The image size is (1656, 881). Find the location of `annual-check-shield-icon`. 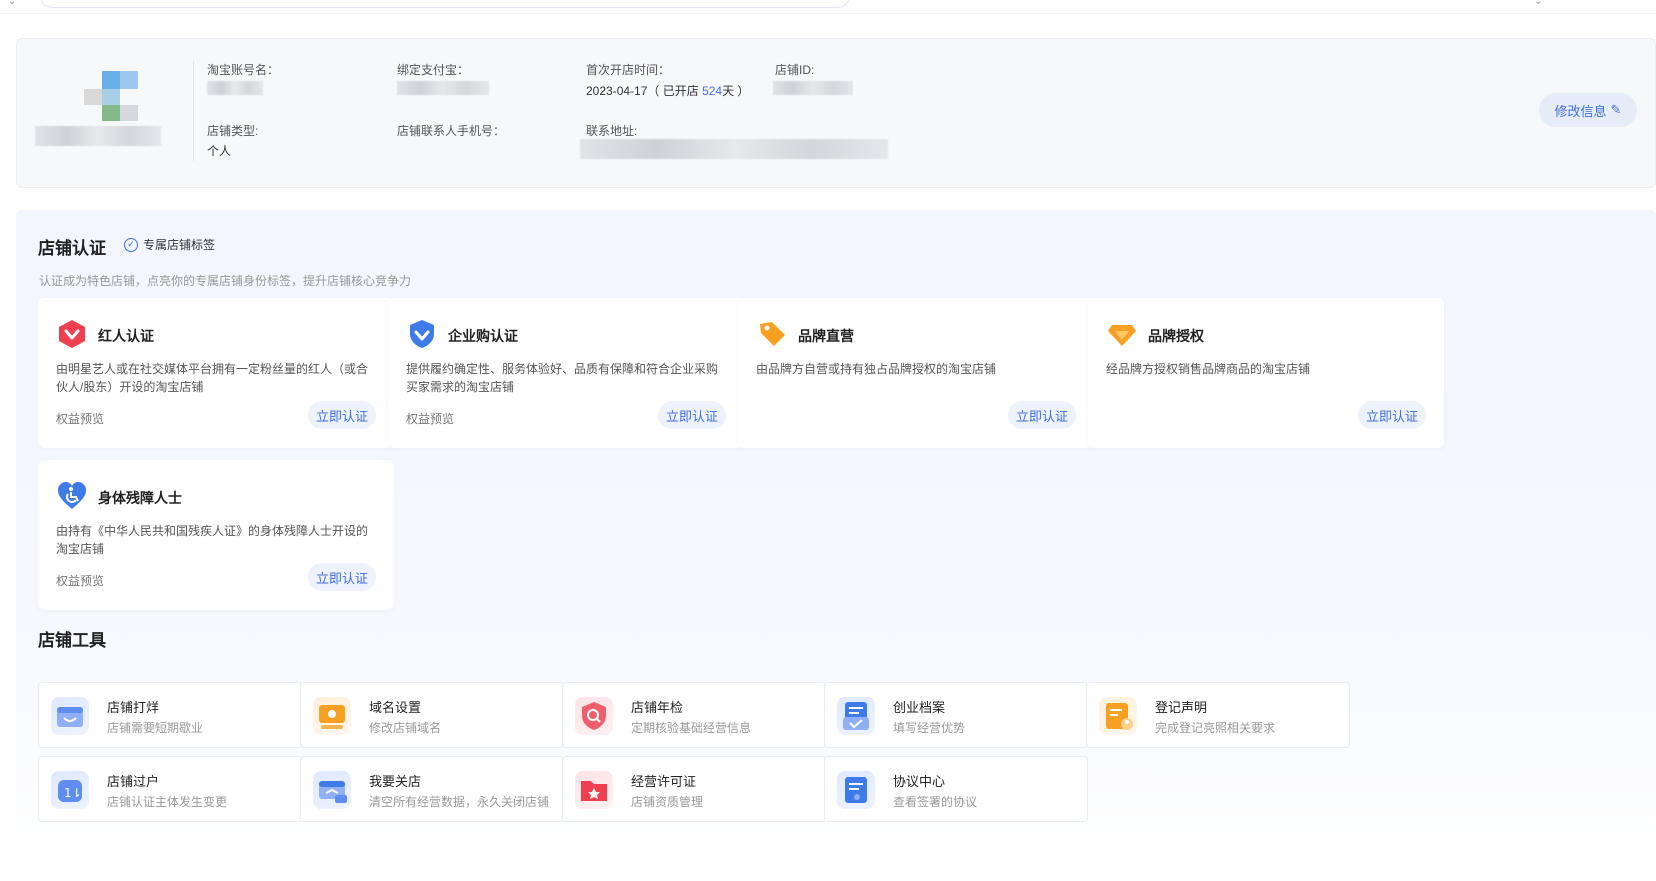

annual-check-shield-icon is located at coordinates (594, 716).